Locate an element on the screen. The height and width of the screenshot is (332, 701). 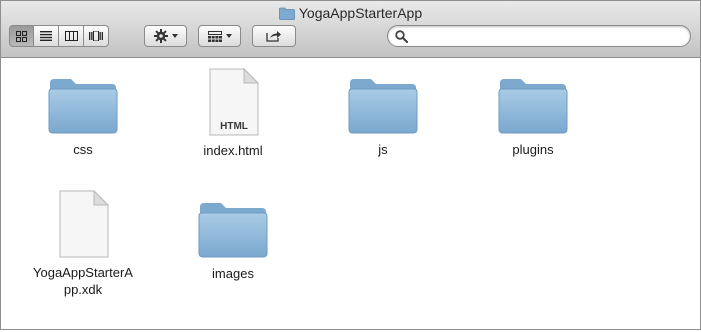
action-button is located at coordinates (165, 36).